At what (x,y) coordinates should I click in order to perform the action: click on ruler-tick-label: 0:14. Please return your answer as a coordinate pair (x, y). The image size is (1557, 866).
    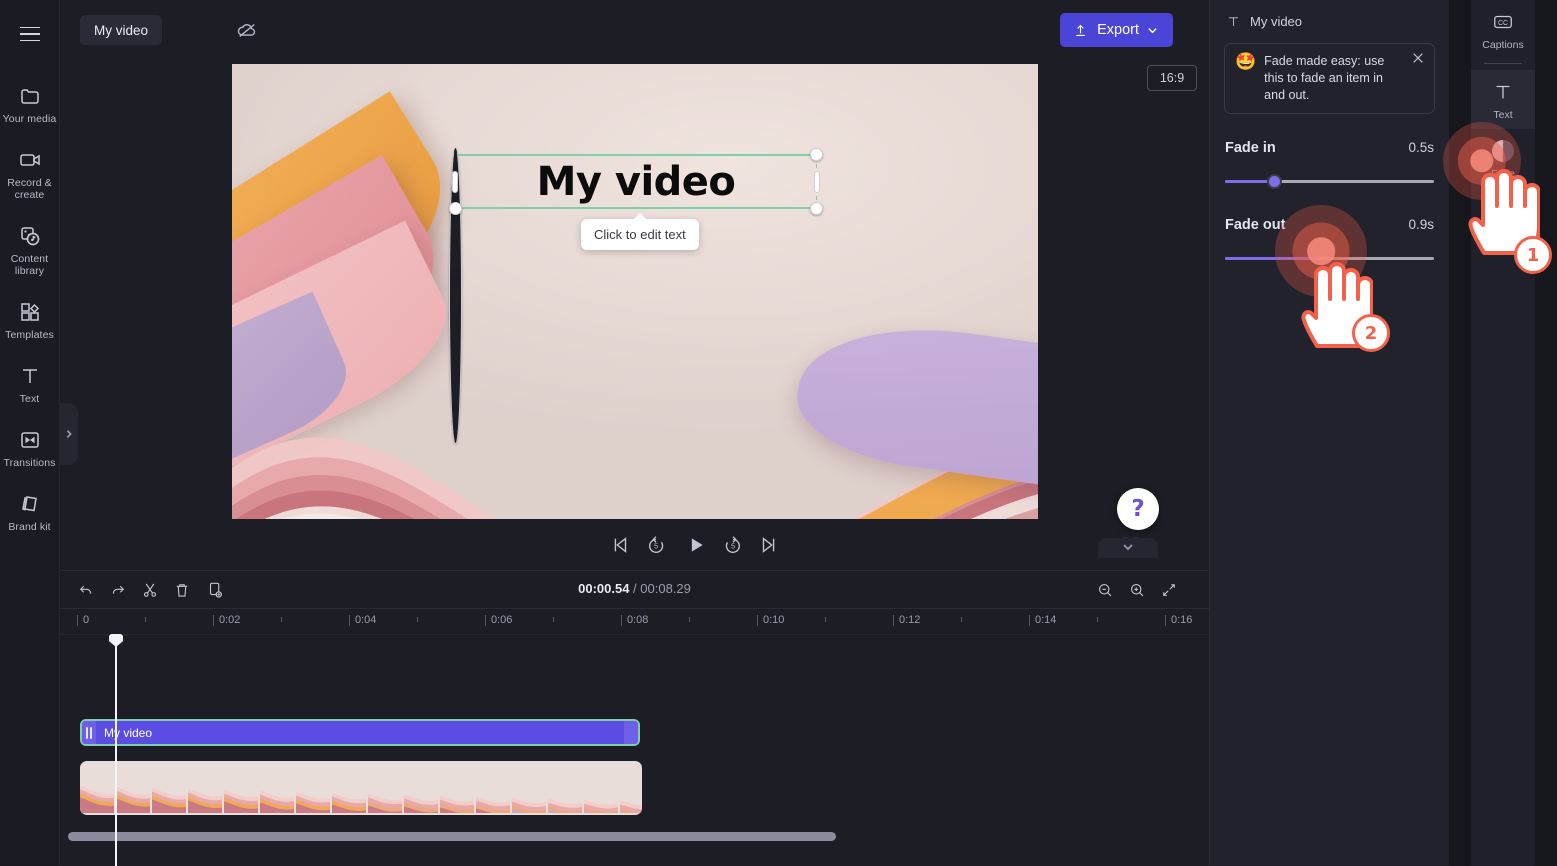
    Looking at the image, I should click on (1046, 620).